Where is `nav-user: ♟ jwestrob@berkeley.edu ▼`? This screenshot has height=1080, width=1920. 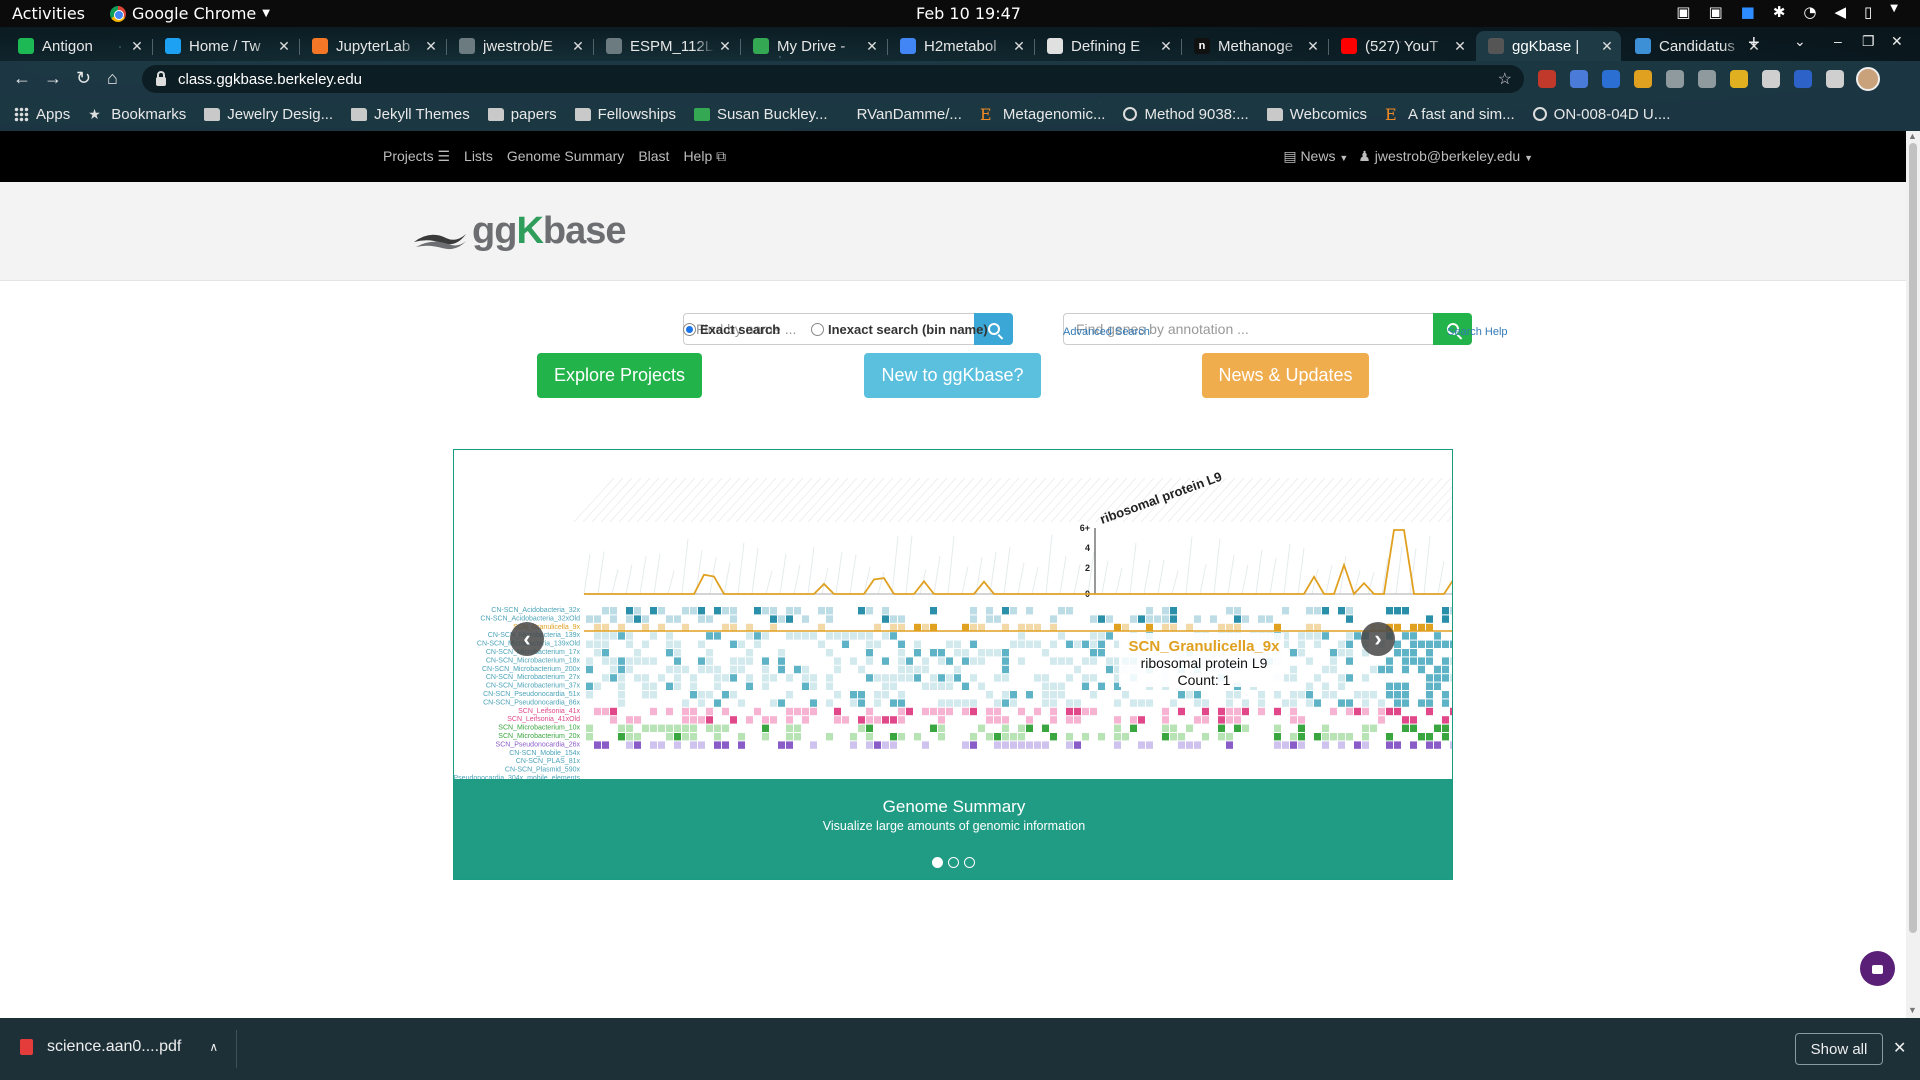 nav-user: ♟ jwestrob@berkeley.edu ▼ is located at coordinates (1445, 156).